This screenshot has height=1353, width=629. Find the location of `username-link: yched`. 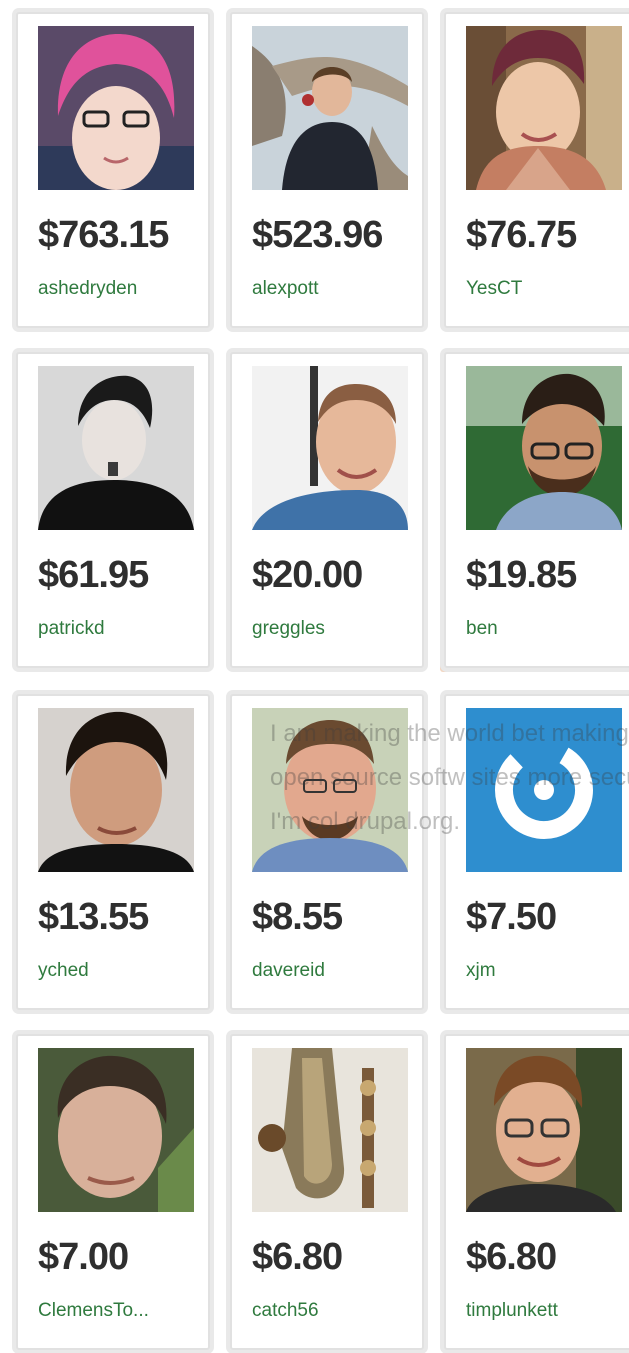

username-link: yched is located at coordinates (63, 971).